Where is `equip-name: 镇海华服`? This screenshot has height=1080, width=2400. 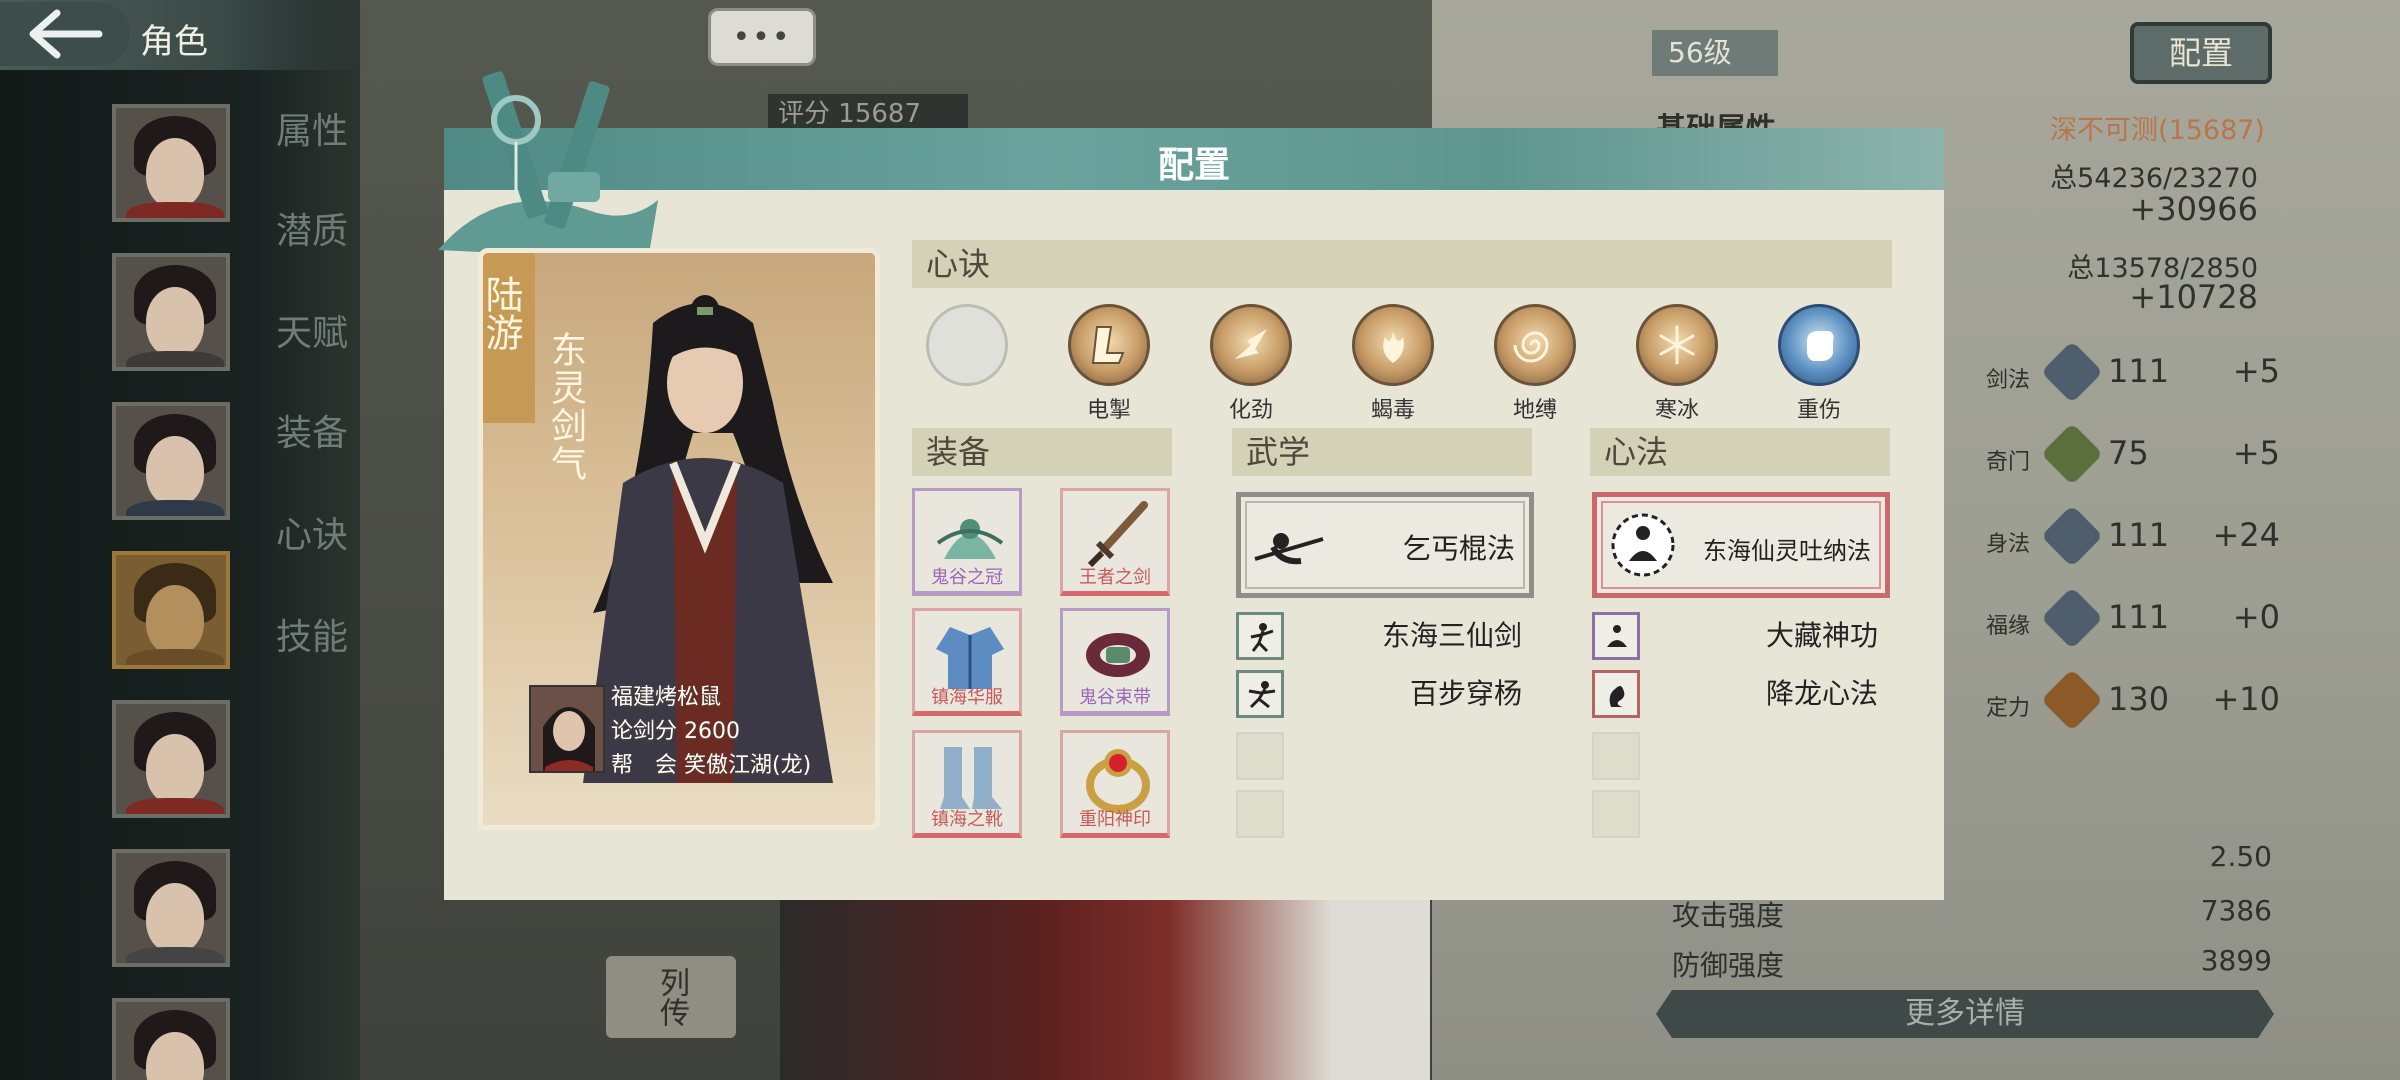 equip-name: 镇海华服 is located at coordinates (967, 697).